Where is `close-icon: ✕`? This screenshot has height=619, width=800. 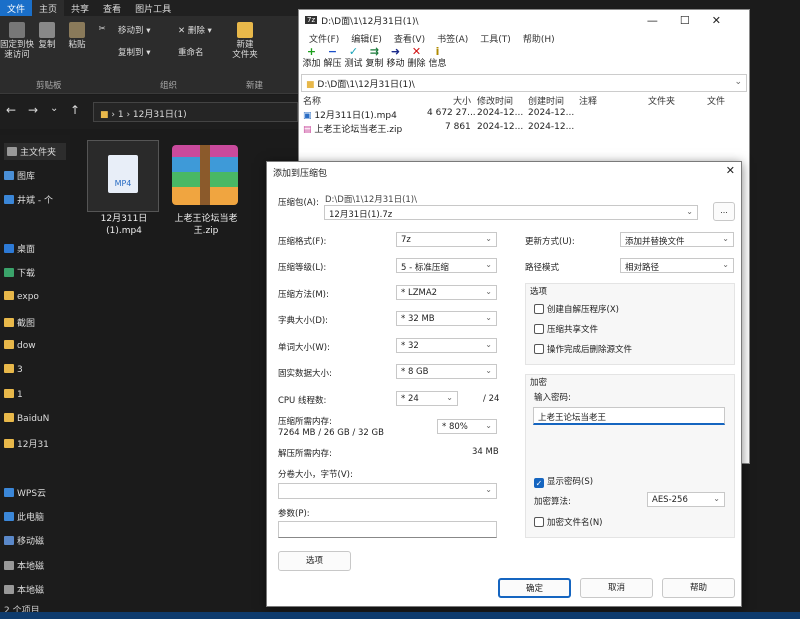 close-icon: ✕ is located at coordinates (730, 170).